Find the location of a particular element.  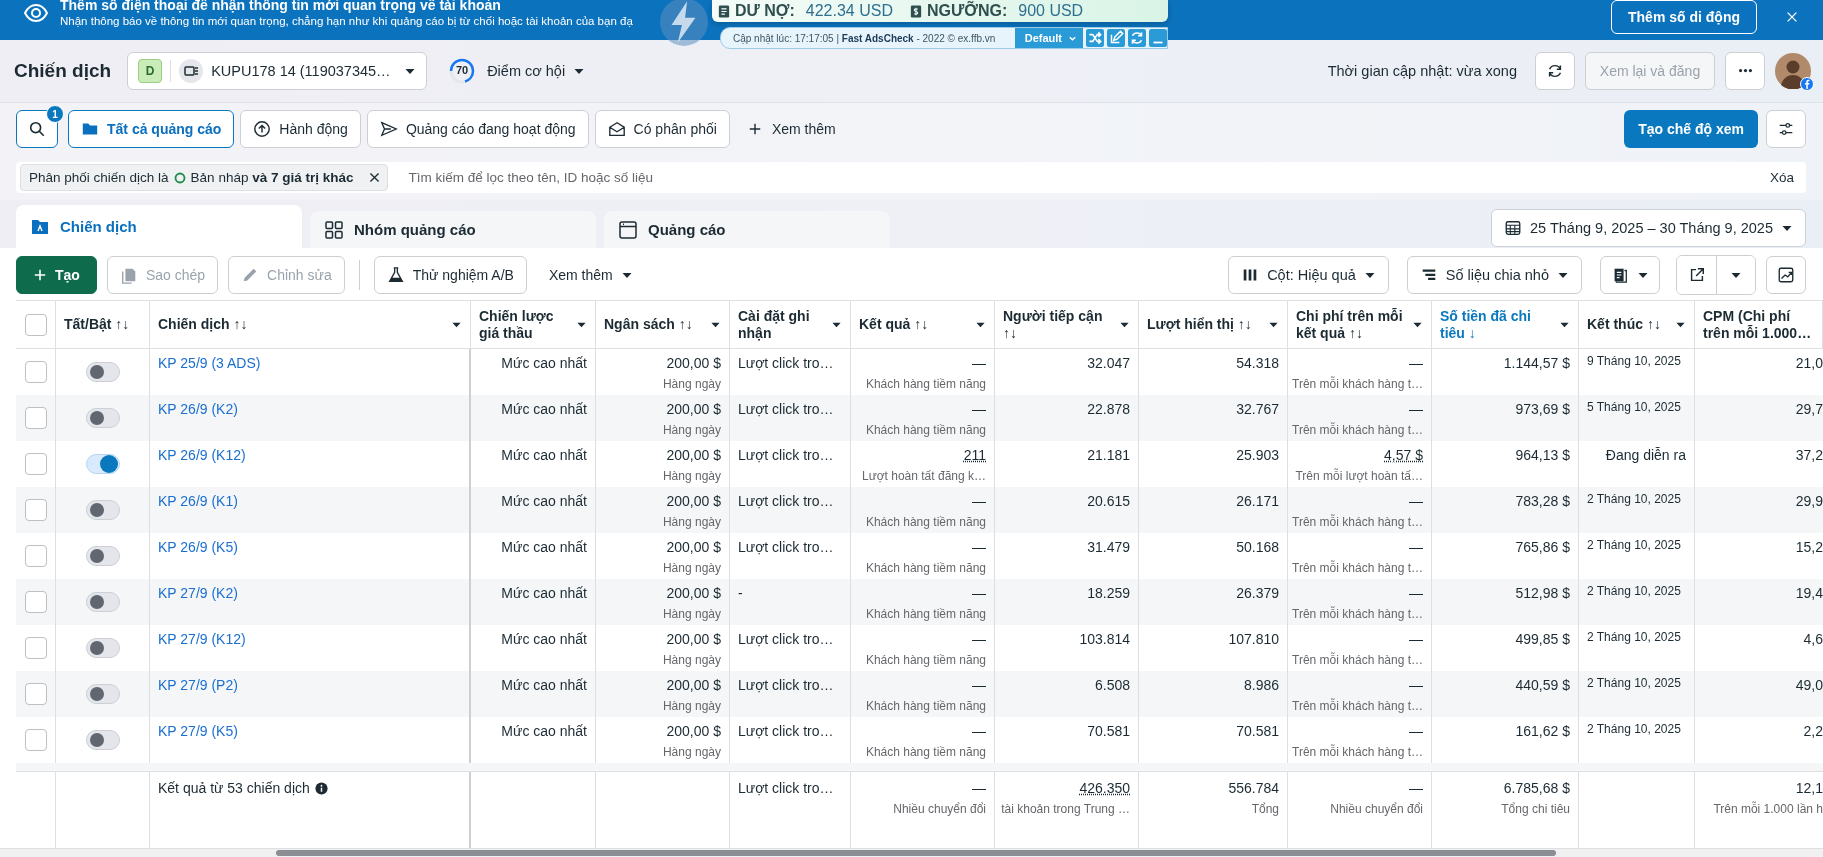

column-header: Số tiền đã chi tiêu ↓ is located at coordinates (1505, 324).